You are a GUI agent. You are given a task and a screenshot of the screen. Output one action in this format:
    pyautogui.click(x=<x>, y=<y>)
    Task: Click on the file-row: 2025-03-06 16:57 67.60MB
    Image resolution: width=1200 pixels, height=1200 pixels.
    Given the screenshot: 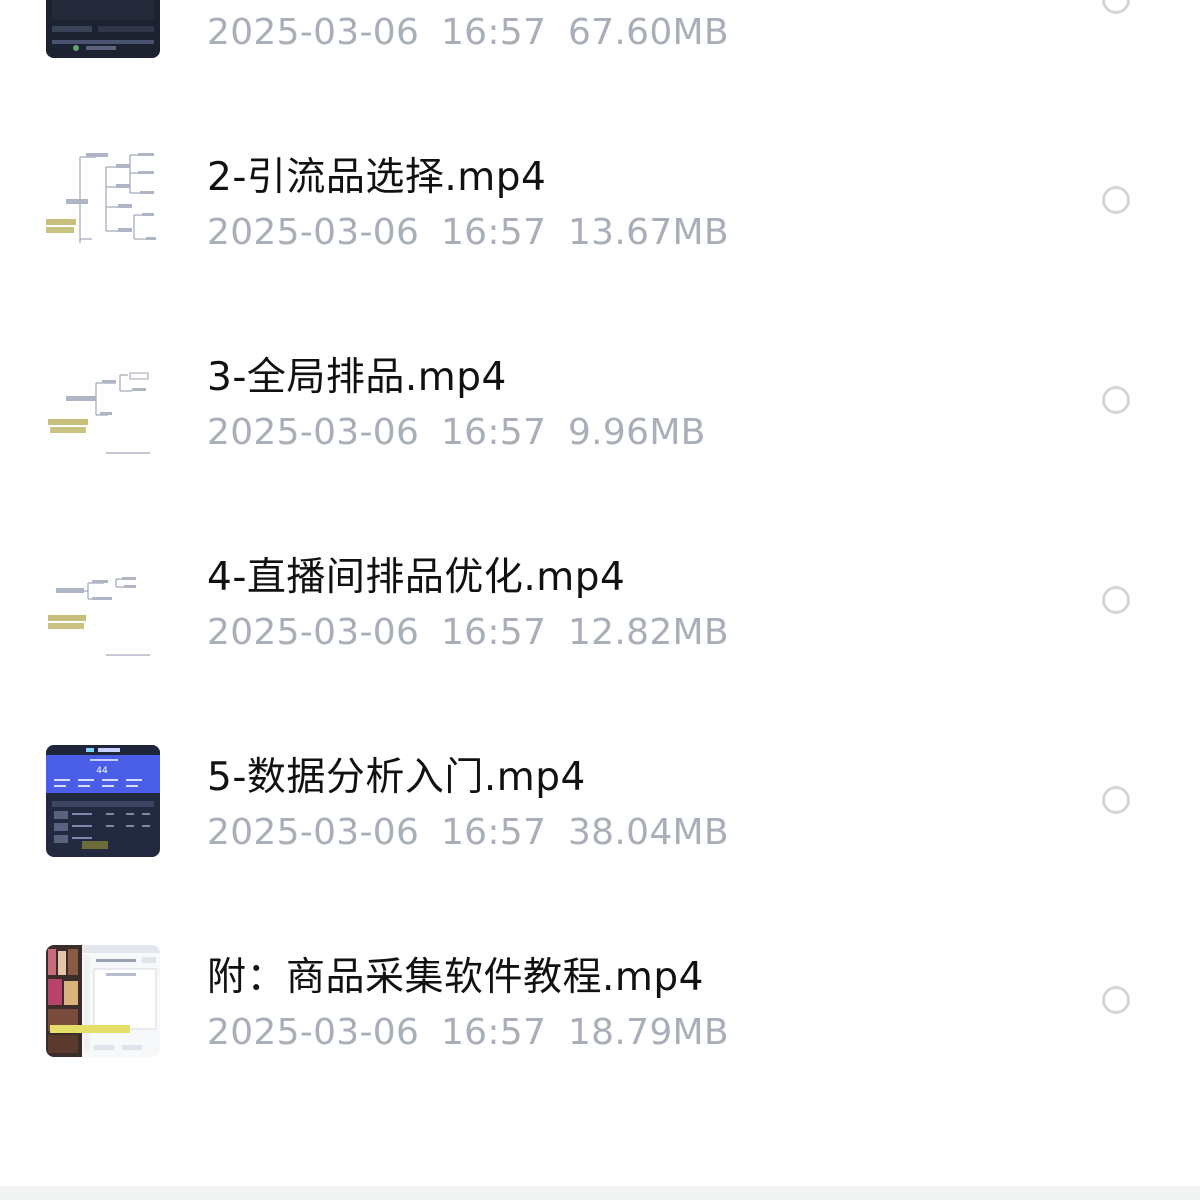 What is the action you would take?
    pyautogui.click(x=600, y=50)
    